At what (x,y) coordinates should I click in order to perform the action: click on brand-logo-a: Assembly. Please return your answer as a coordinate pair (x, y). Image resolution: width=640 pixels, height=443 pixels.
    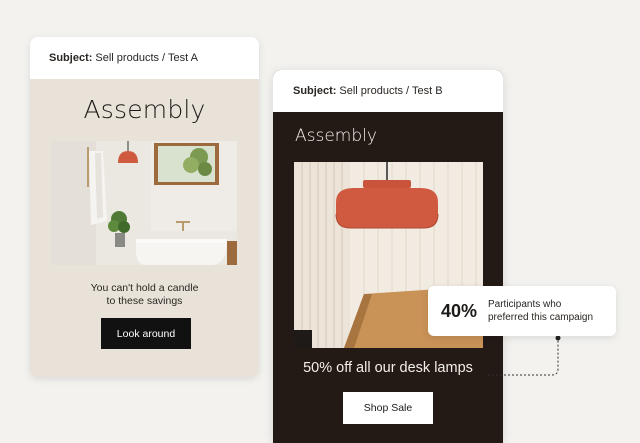
    Looking at the image, I should click on (144, 109).